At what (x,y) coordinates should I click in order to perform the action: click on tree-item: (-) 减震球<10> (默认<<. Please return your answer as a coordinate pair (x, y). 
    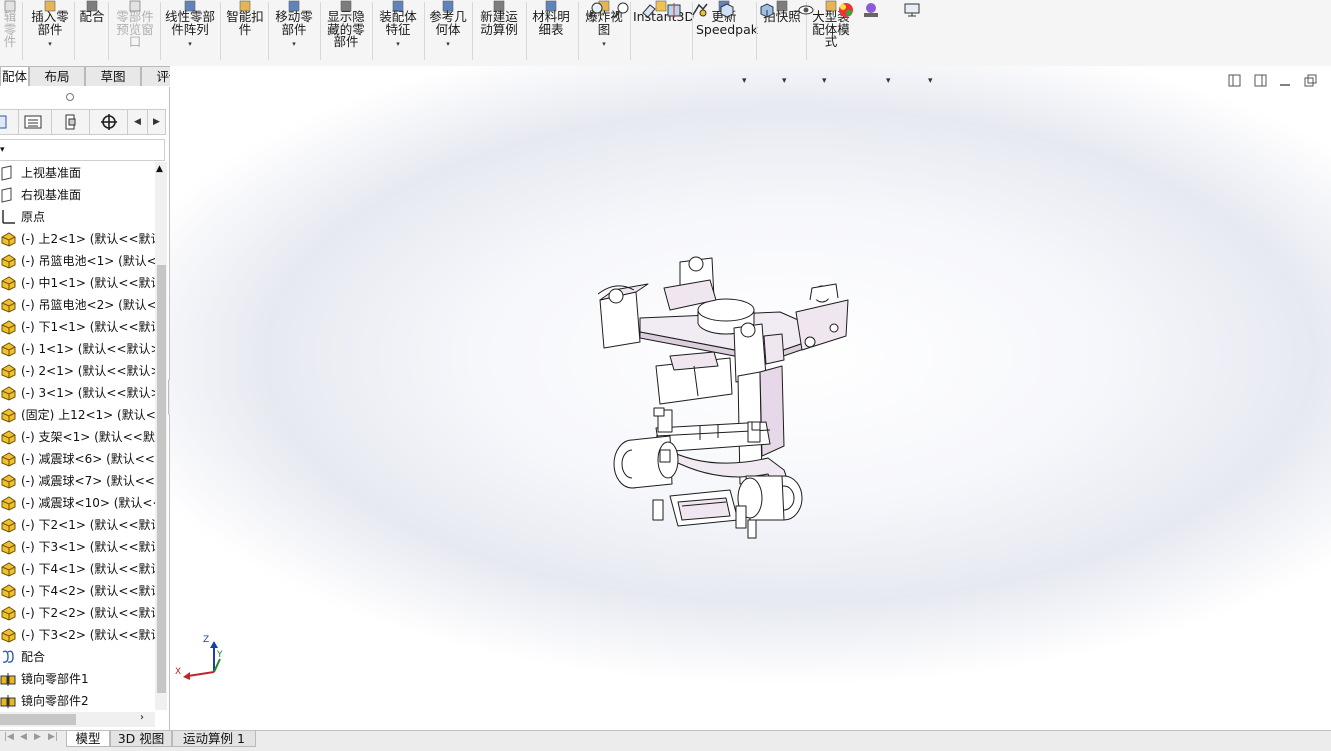
    Looking at the image, I should click on (77, 503).